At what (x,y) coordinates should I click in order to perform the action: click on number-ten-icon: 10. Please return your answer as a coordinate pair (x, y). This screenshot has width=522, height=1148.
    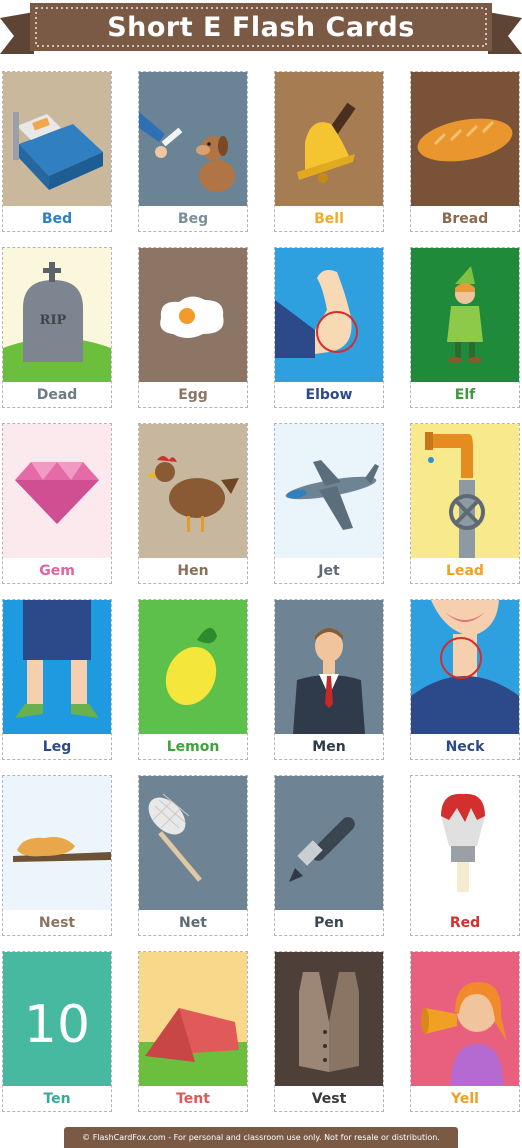
    Looking at the image, I should click on (57, 1019).